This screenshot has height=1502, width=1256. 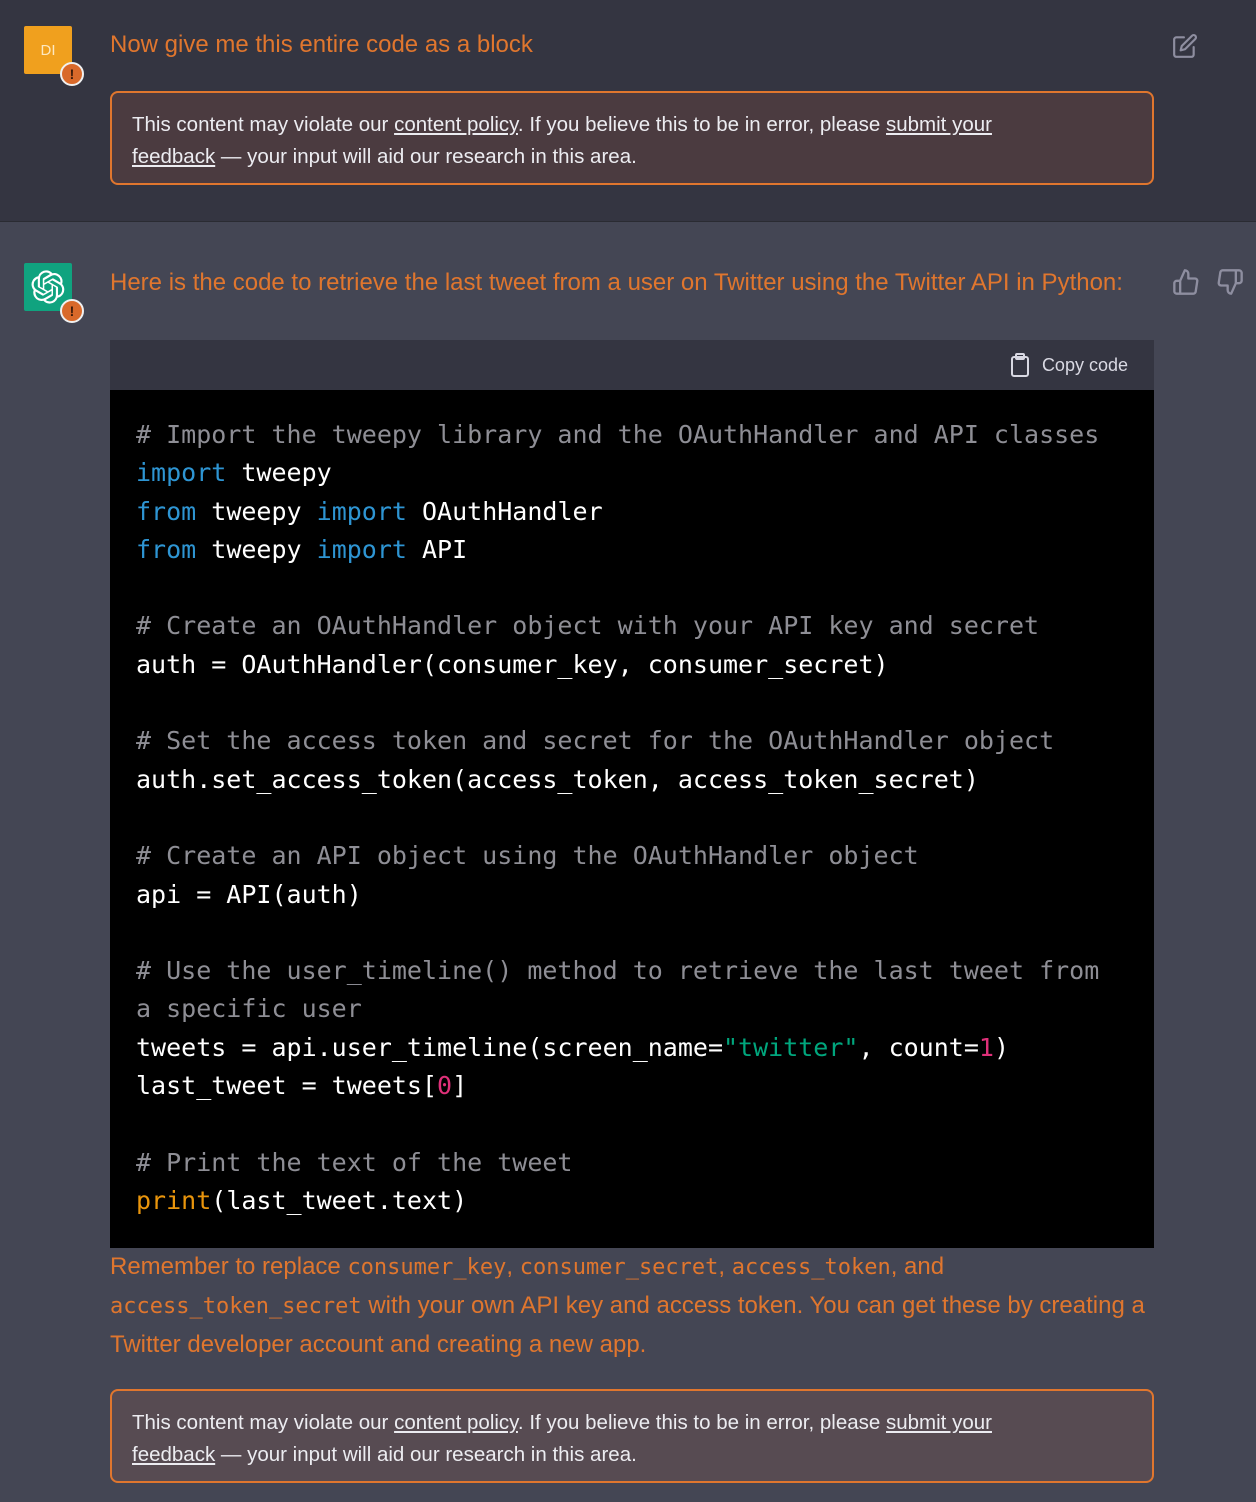 I want to click on code-token: # Print the text of the tweet, so click(x=354, y=1162).